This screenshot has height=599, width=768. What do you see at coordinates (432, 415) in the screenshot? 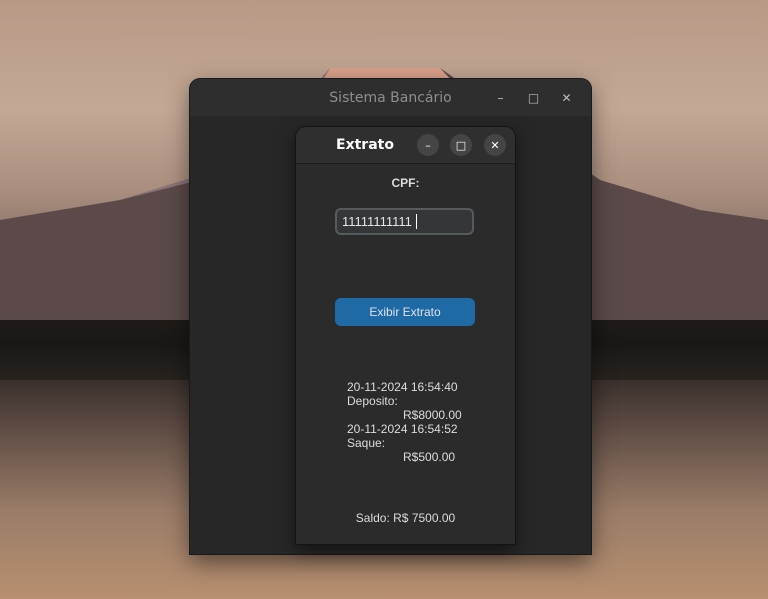
I see `transaction-amount: R$8000.00` at bounding box center [432, 415].